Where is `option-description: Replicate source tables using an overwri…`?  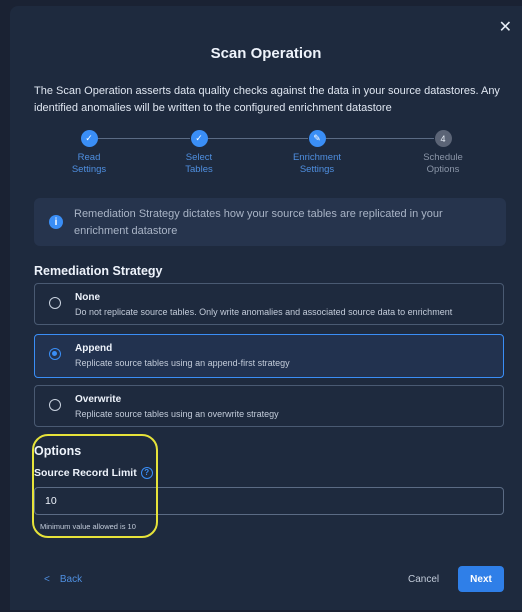 option-description: Replicate source tables using an overwri… is located at coordinates (177, 414).